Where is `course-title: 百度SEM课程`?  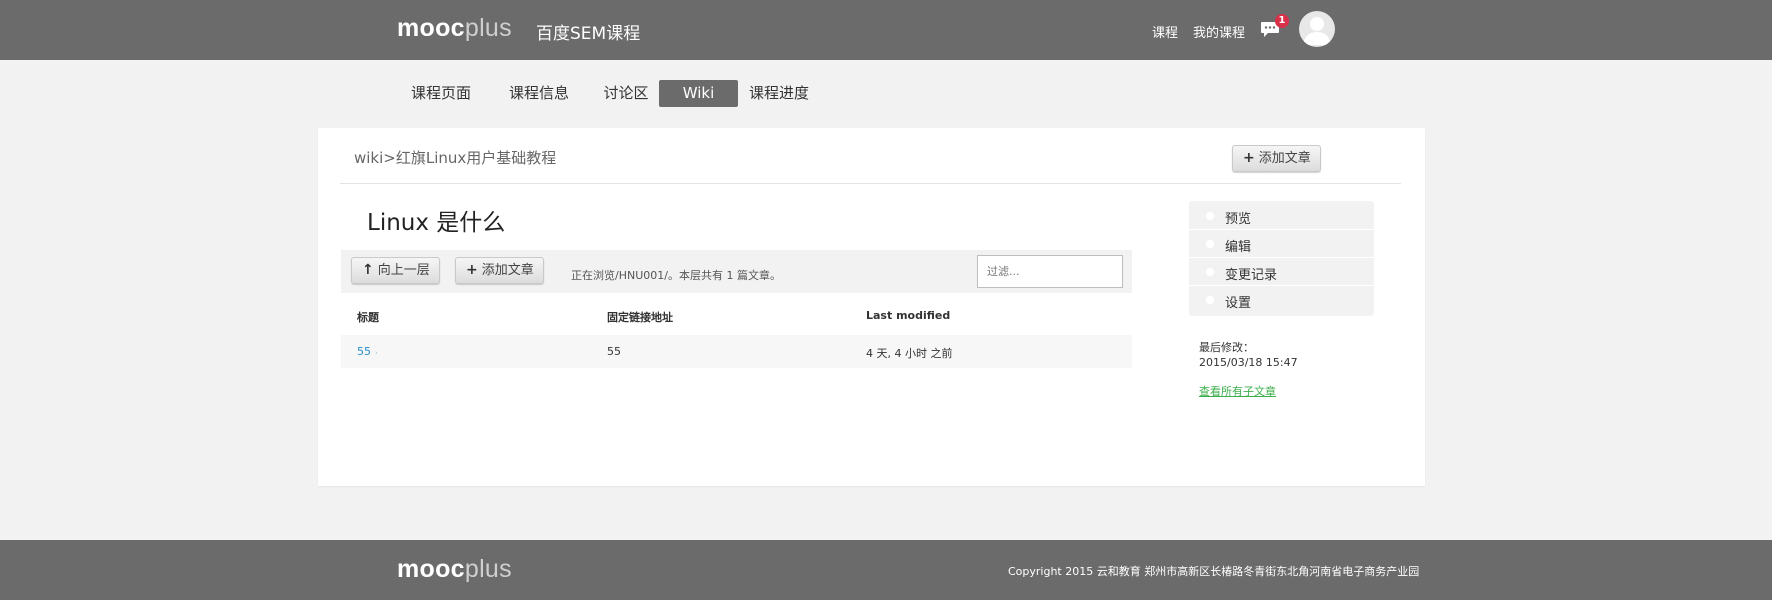 course-title: 百度SEM课程 is located at coordinates (588, 34).